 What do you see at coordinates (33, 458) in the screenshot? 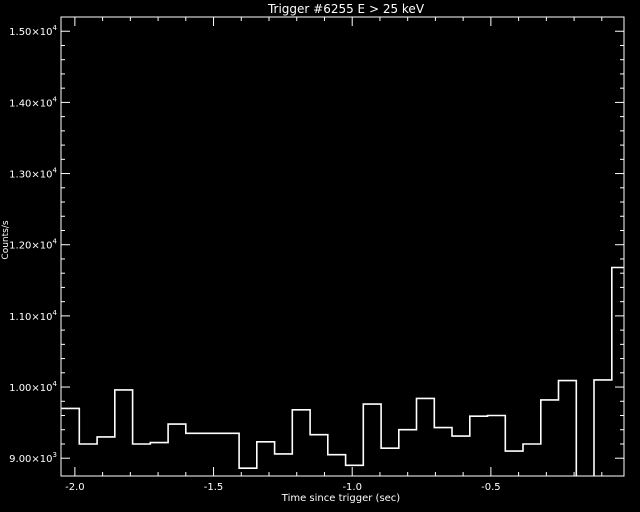
I see `y-tick-label: 9.00×103` at bounding box center [33, 458].